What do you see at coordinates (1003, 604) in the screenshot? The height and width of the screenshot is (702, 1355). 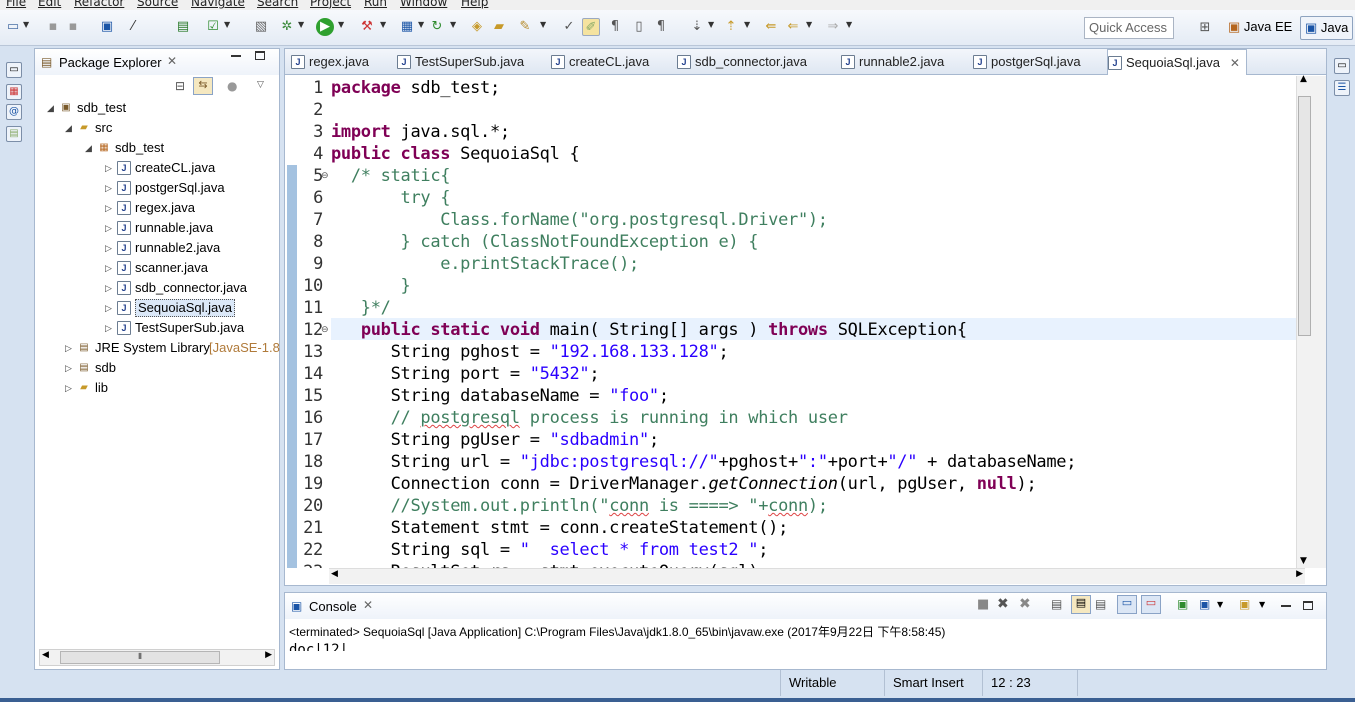 I see `remove-launch-icon: ✖` at bounding box center [1003, 604].